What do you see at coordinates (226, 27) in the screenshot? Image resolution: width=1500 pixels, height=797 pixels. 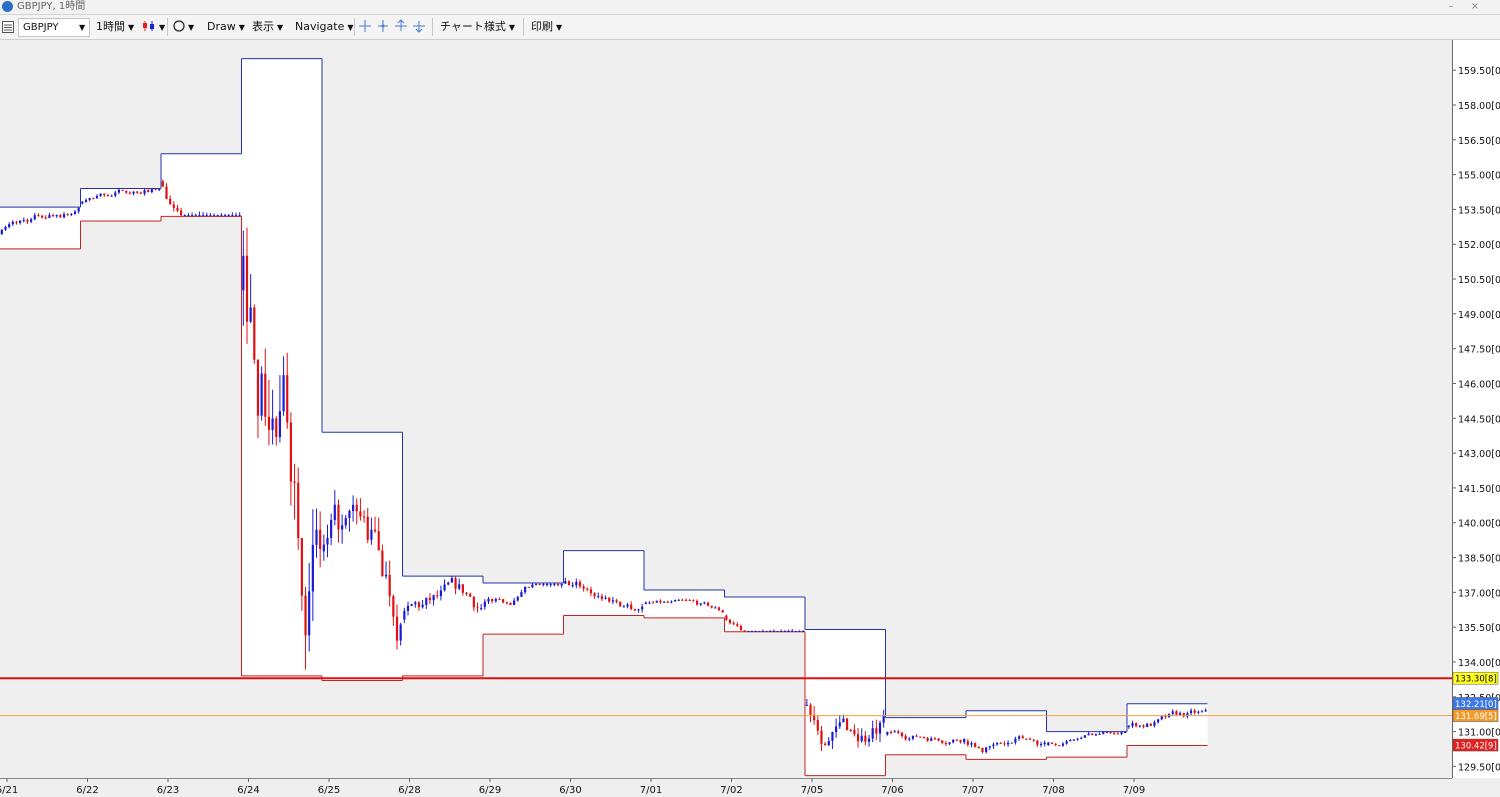 I see `draw-menu: Draw ▼` at bounding box center [226, 27].